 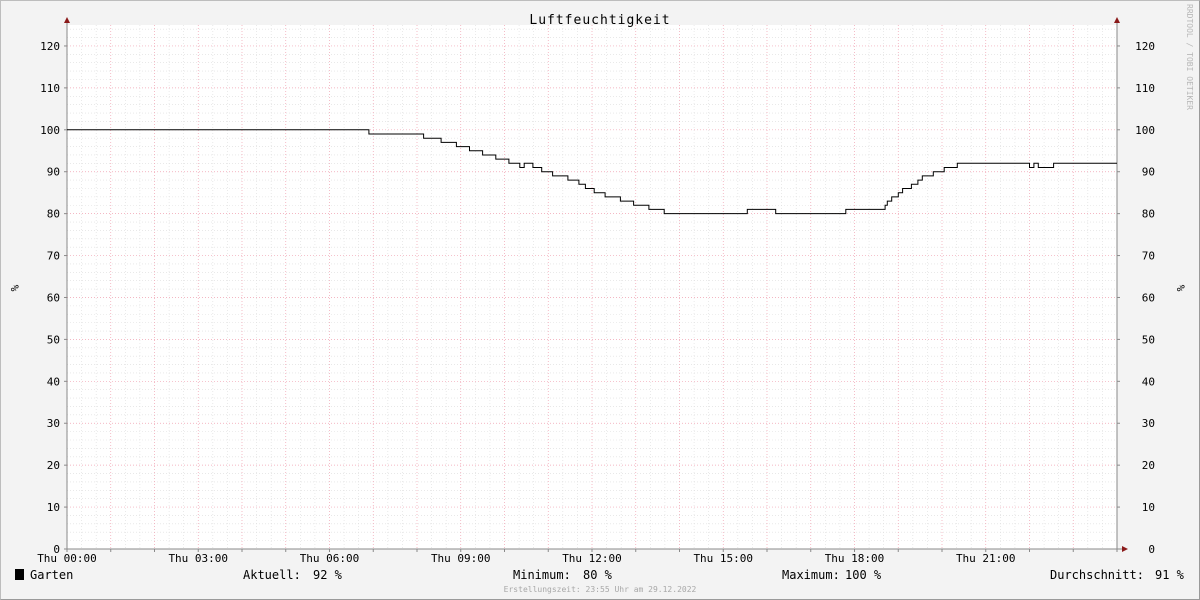 What do you see at coordinates (1097, 575) in the screenshot?
I see `legend-avg-label: Durchschnitt:` at bounding box center [1097, 575].